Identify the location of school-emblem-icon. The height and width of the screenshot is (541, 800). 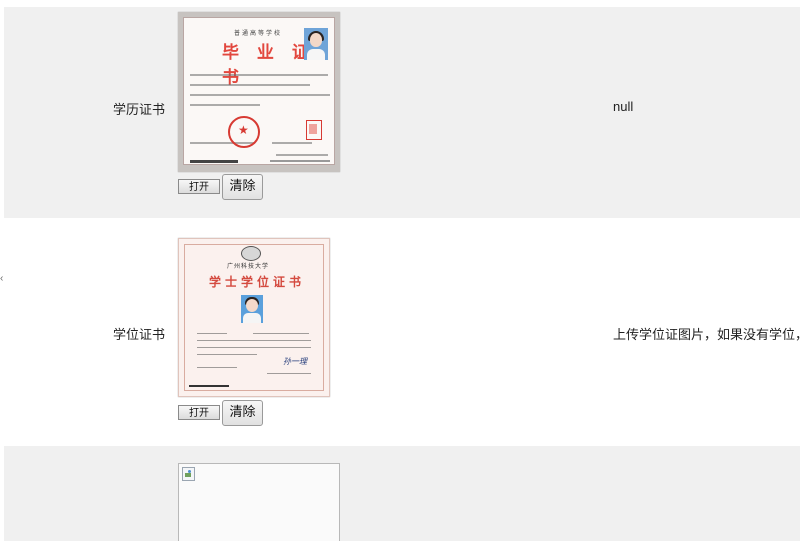
(251, 253).